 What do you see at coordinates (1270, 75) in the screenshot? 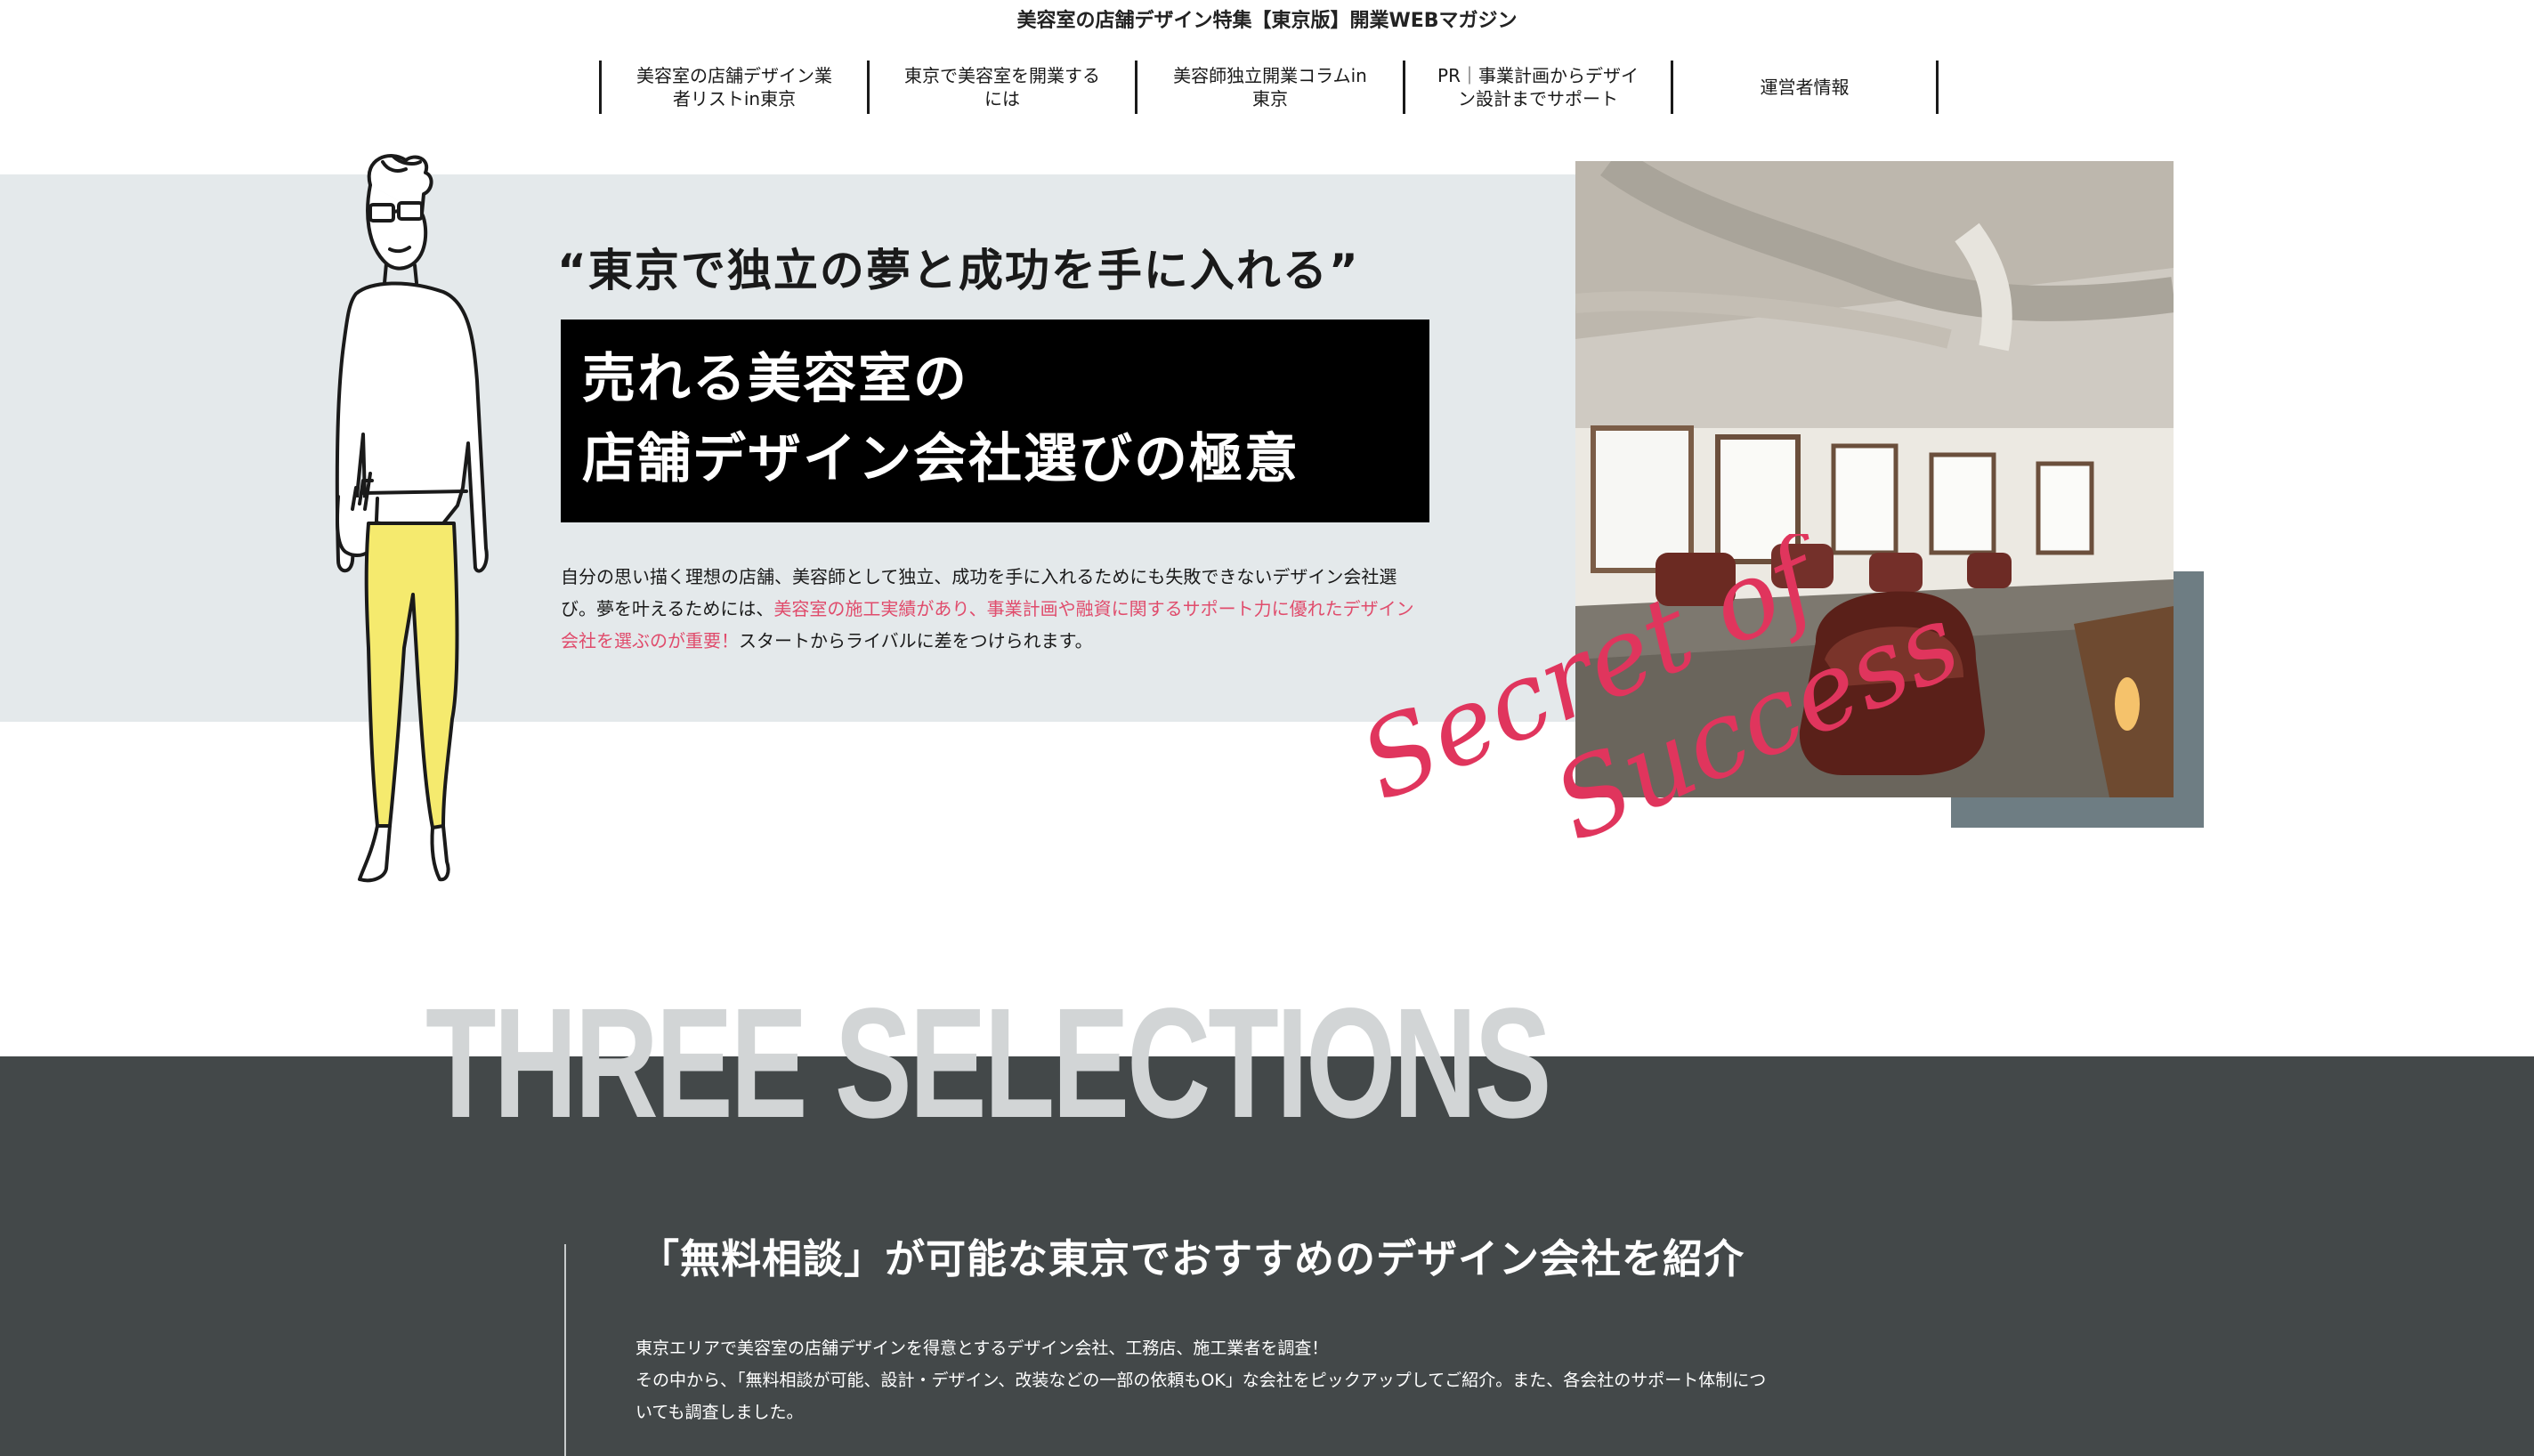
I see `nav-label-line1: 美容師独立開業コラムin` at bounding box center [1270, 75].